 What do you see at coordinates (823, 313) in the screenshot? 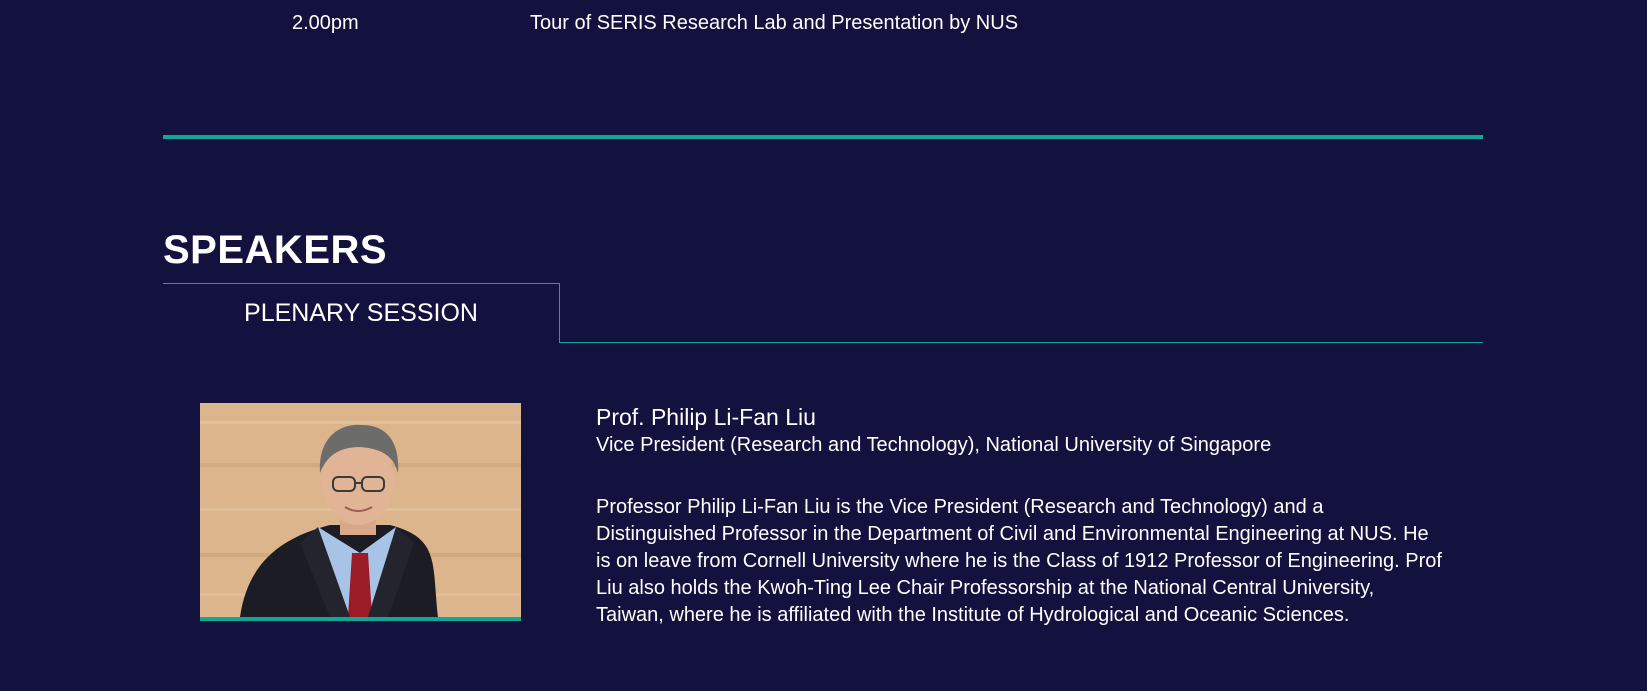
I see `speaker-tab-bar: PLENARY SESSION` at bounding box center [823, 313].